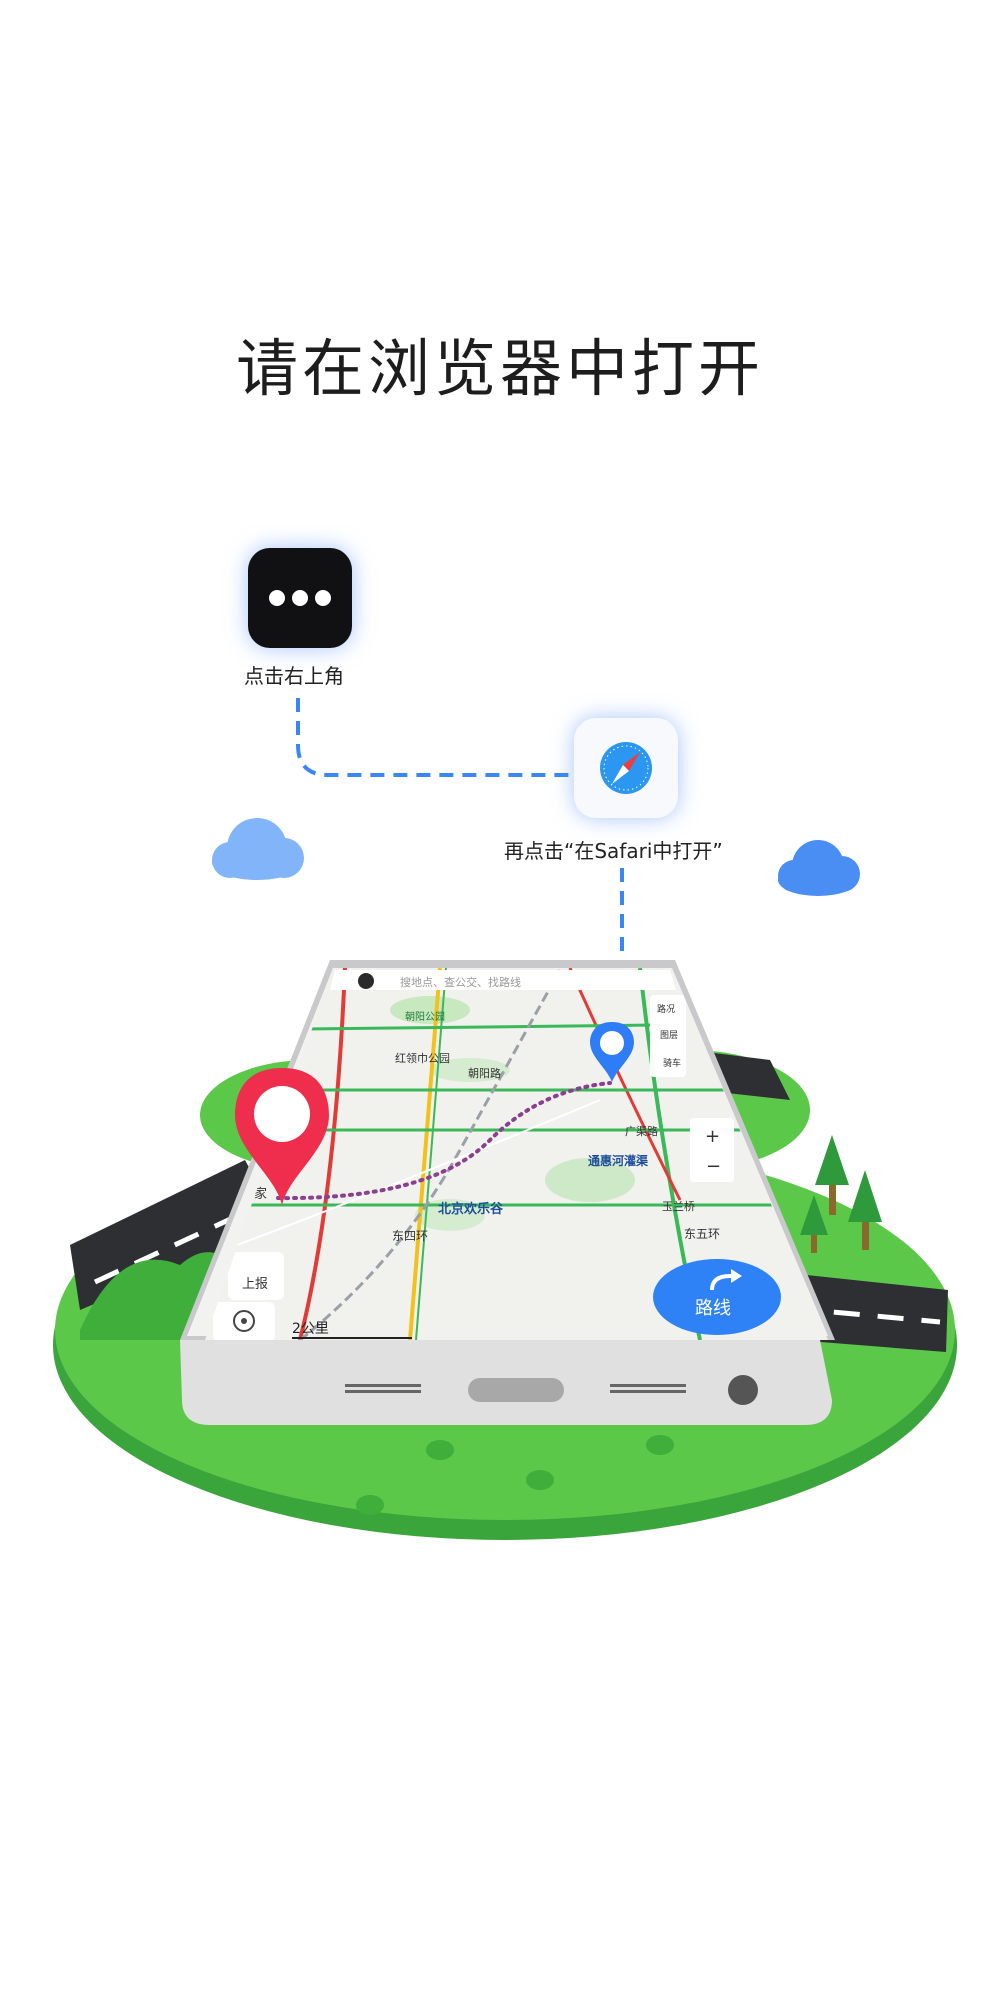 This screenshot has width=1000, height=2000. What do you see at coordinates (713, 1308) in the screenshot?
I see `route-button-label: 路线` at bounding box center [713, 1308].